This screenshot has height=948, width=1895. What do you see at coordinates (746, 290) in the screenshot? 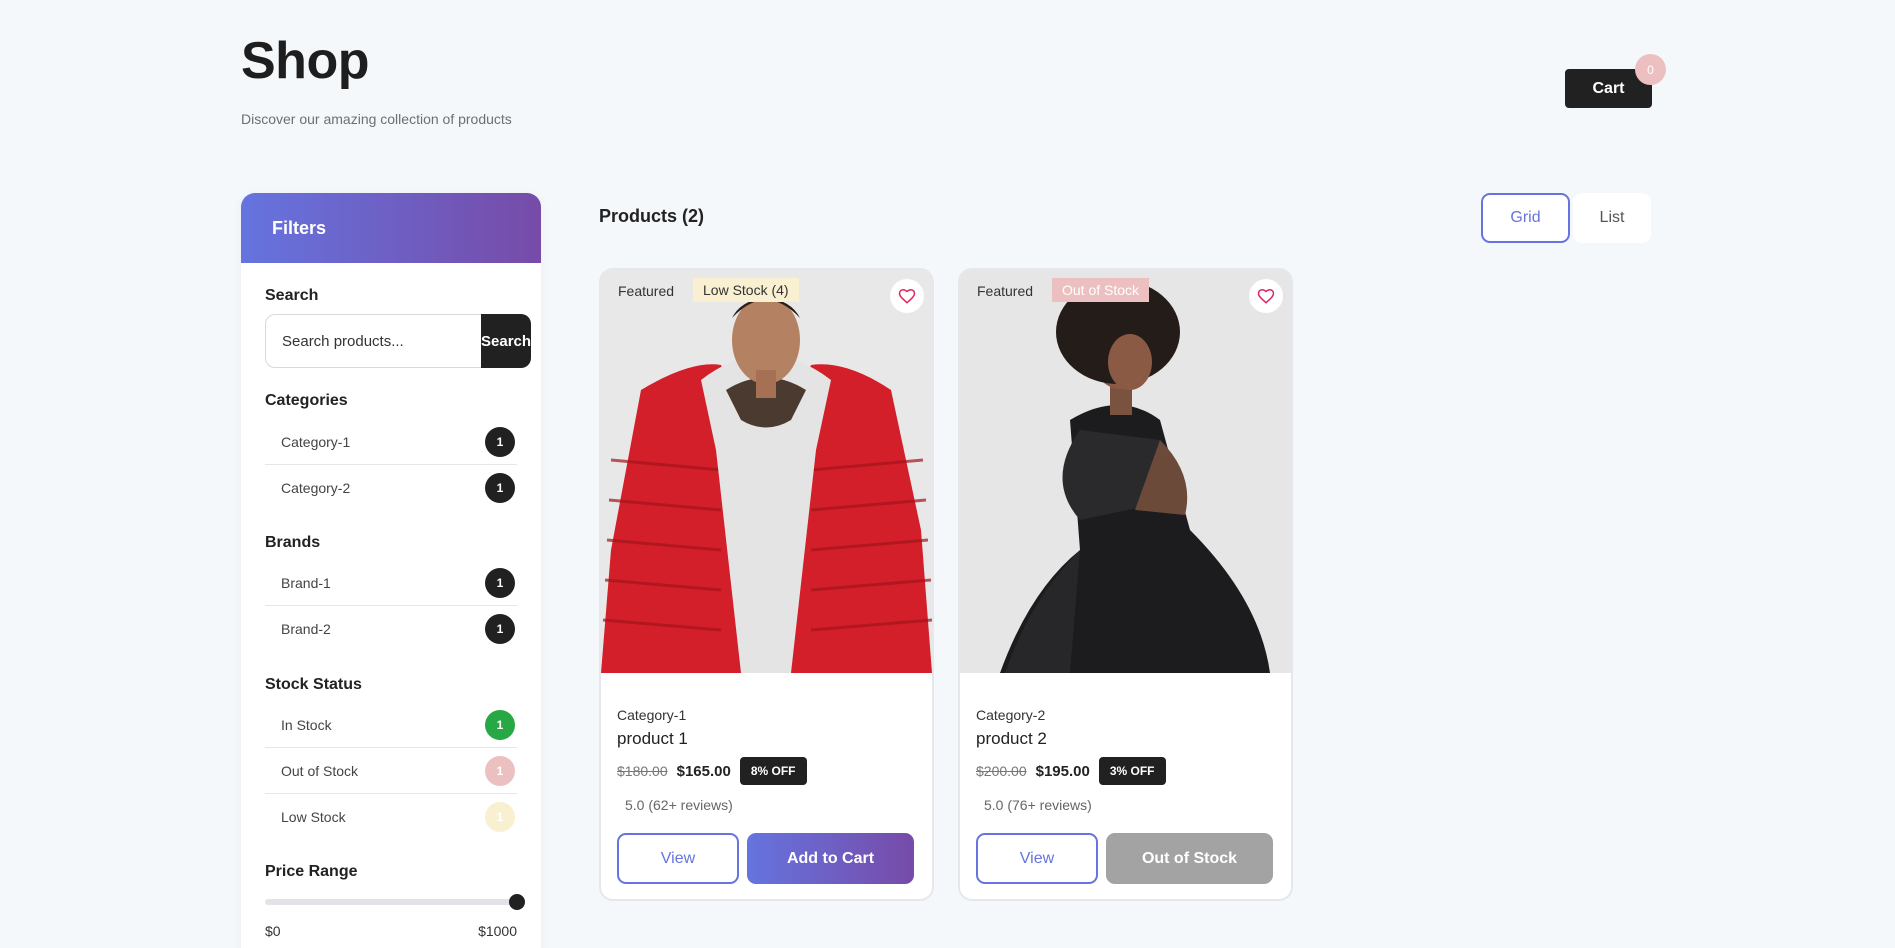
I see `stock-badge: Low Stock (4)` at bounding box center [746, 290].